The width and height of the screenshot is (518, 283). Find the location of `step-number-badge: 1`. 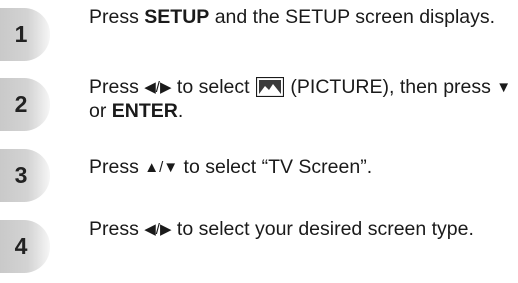

step-number-badge: 1 is located at coordinates (25, 34).